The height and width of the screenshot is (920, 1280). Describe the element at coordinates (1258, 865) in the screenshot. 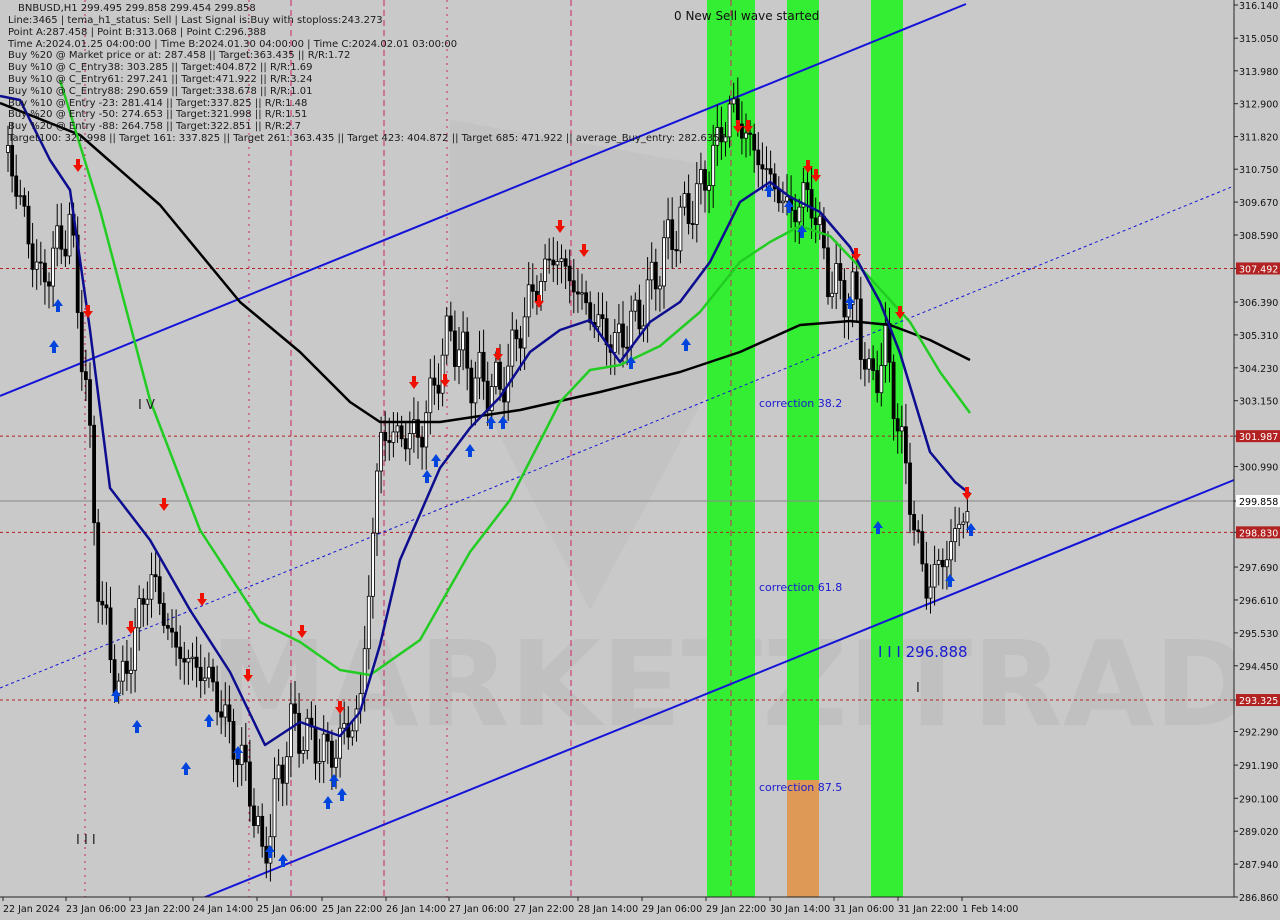

I see `y-tick-label: 287.940` at that location.